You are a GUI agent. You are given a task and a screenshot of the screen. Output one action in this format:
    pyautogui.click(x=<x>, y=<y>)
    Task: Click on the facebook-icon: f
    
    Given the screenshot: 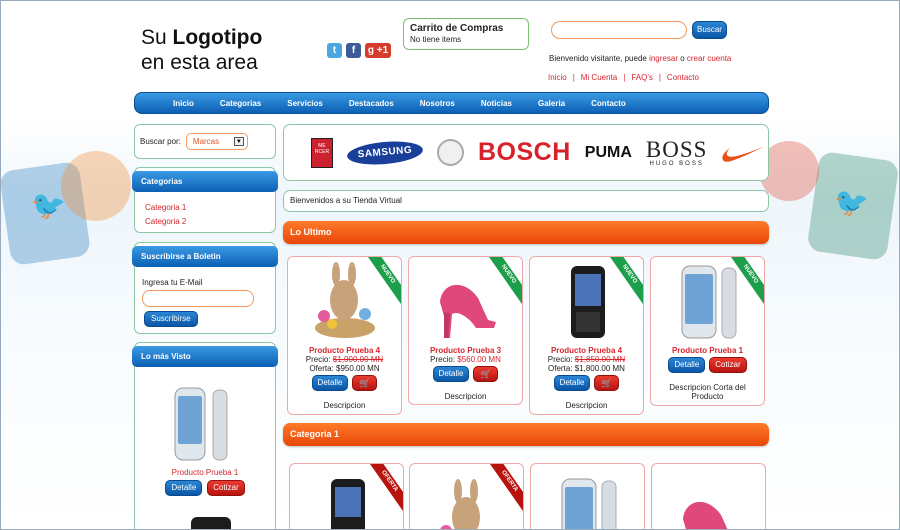 What is the action you would take?
    pyautogui.click(x=353, y=50)
    